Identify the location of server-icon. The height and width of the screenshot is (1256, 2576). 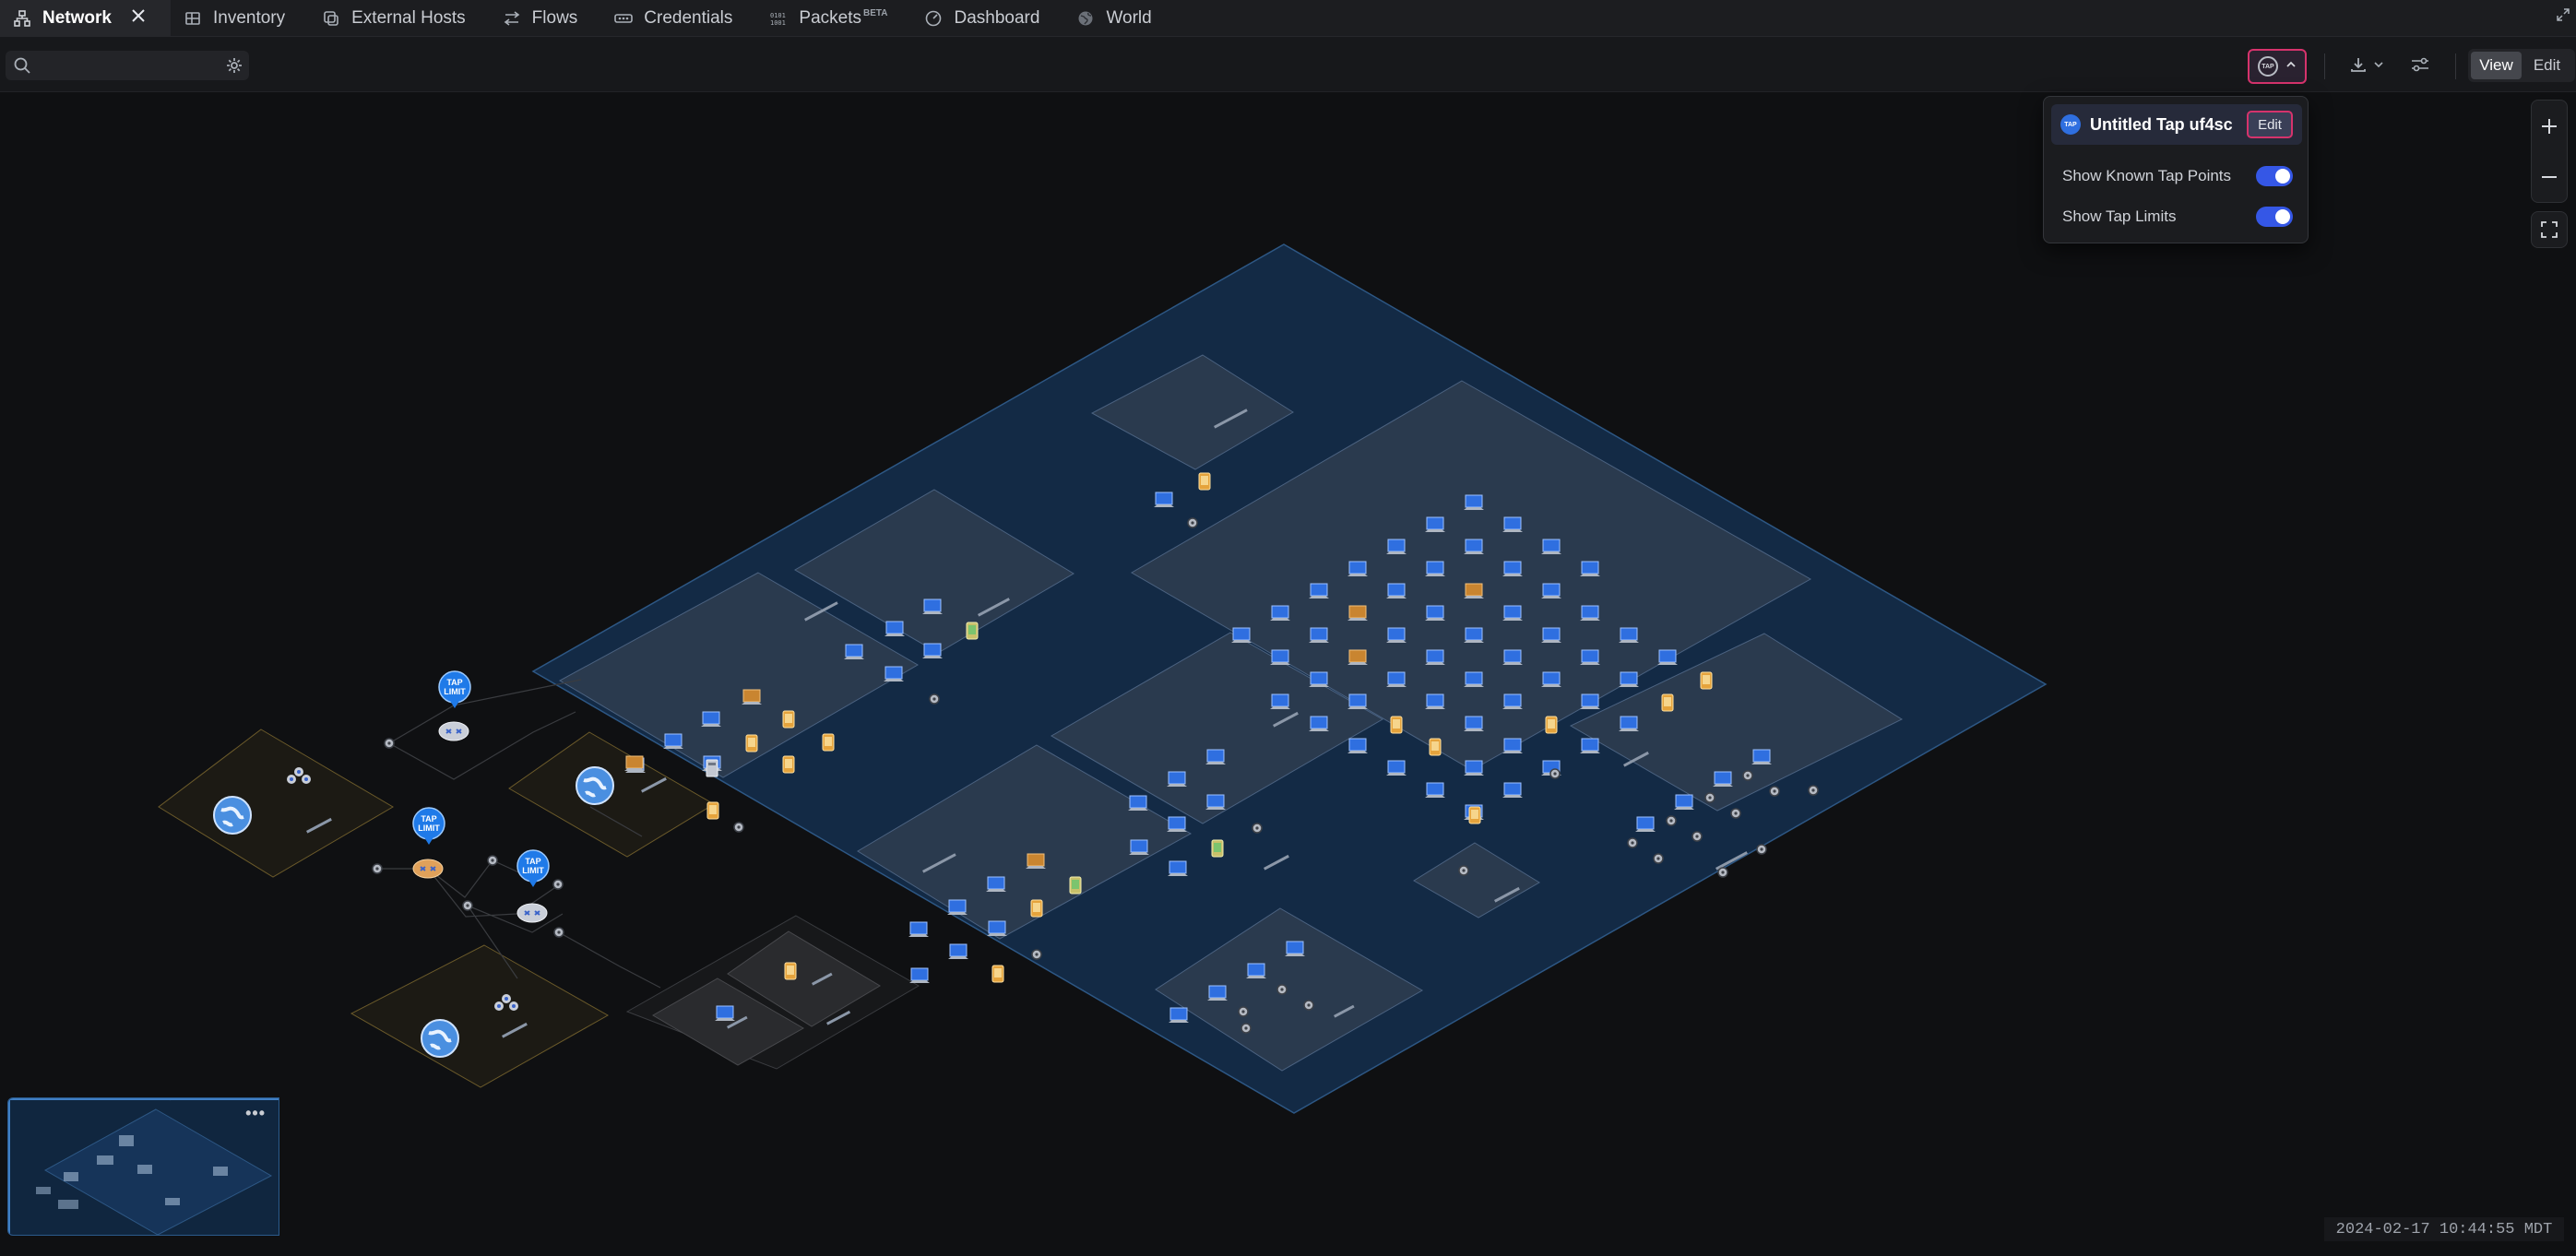
(712, 768).